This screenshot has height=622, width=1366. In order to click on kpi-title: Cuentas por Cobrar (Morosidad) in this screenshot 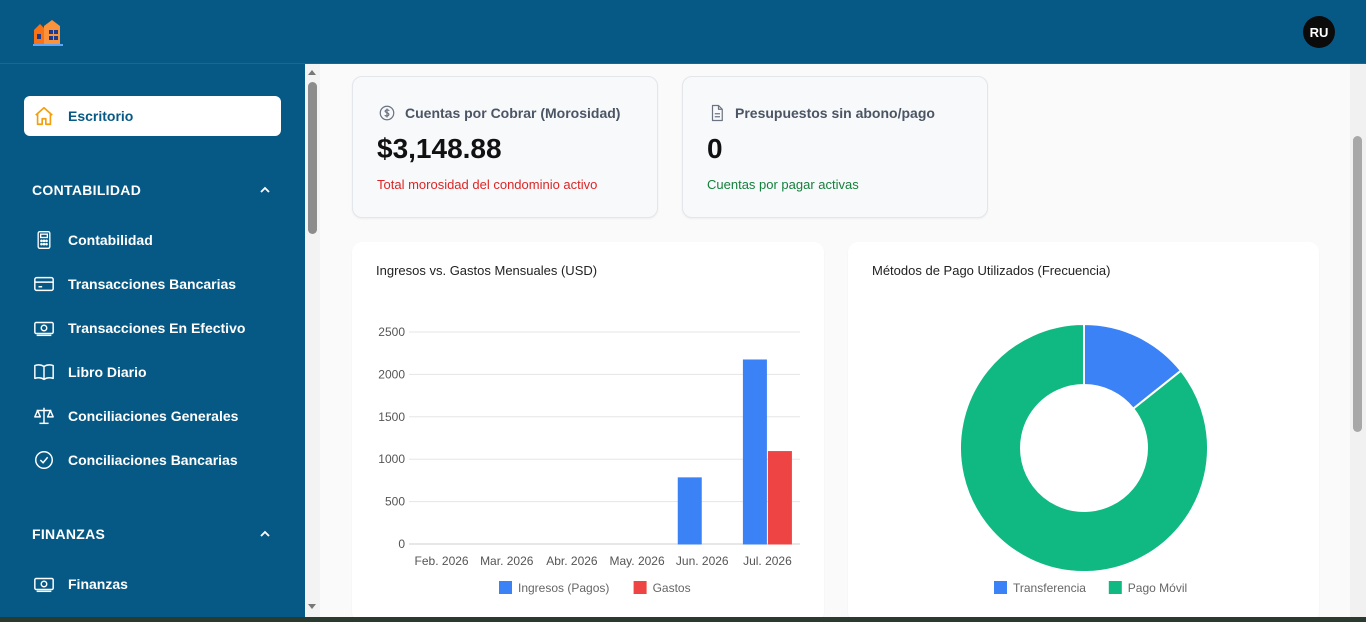, I will do `click(513, 113)`.